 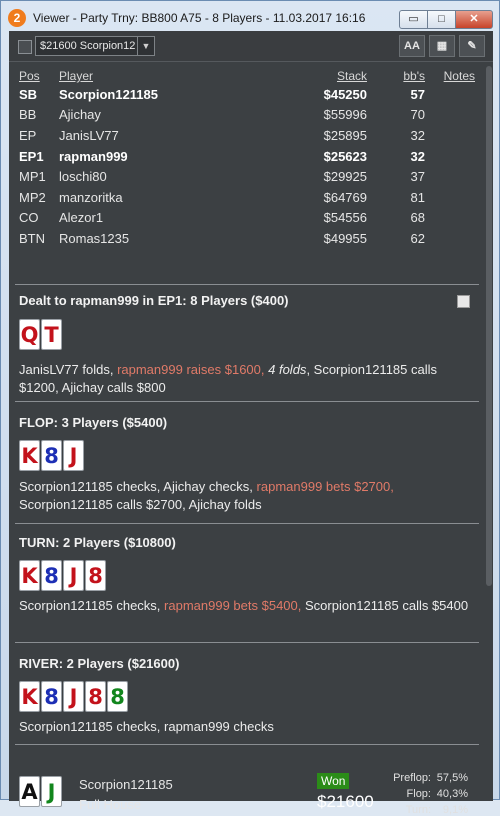 What do you see at coordinates (396, 76) in the screenshot?
I see `column-header-bbs: bb's` at bounding box center [396, 76].